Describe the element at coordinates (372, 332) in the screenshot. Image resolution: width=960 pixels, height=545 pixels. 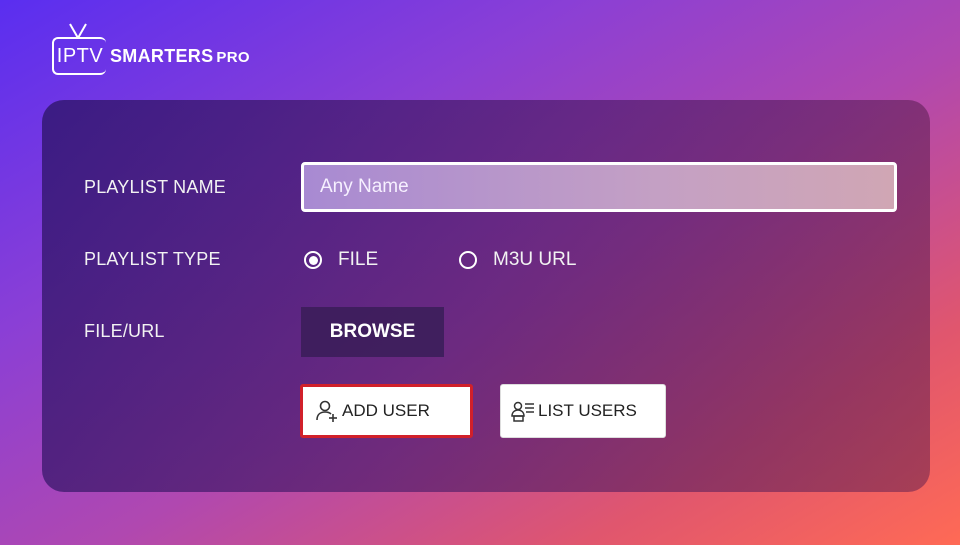
I see `browse-button: BROWSE` at that location.